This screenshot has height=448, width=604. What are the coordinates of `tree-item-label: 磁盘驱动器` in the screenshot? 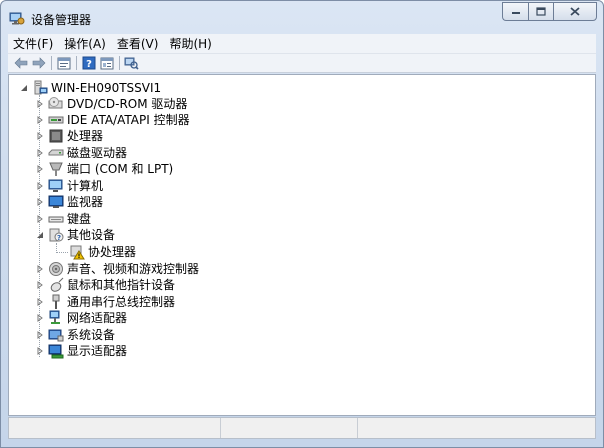 It's located at (97, 153).